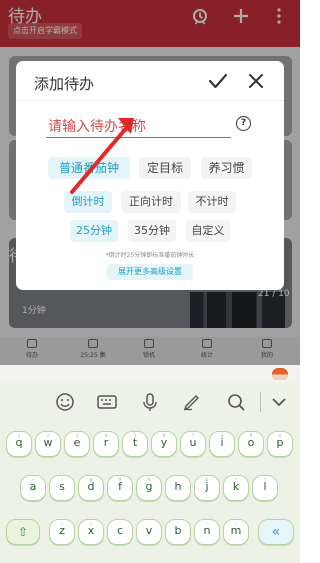 Image resolution: width=320 pixels, height=563 pixels. Describe the element at coordinates (236, 488) in the screenshot. I see `key-k: * k` at that location.